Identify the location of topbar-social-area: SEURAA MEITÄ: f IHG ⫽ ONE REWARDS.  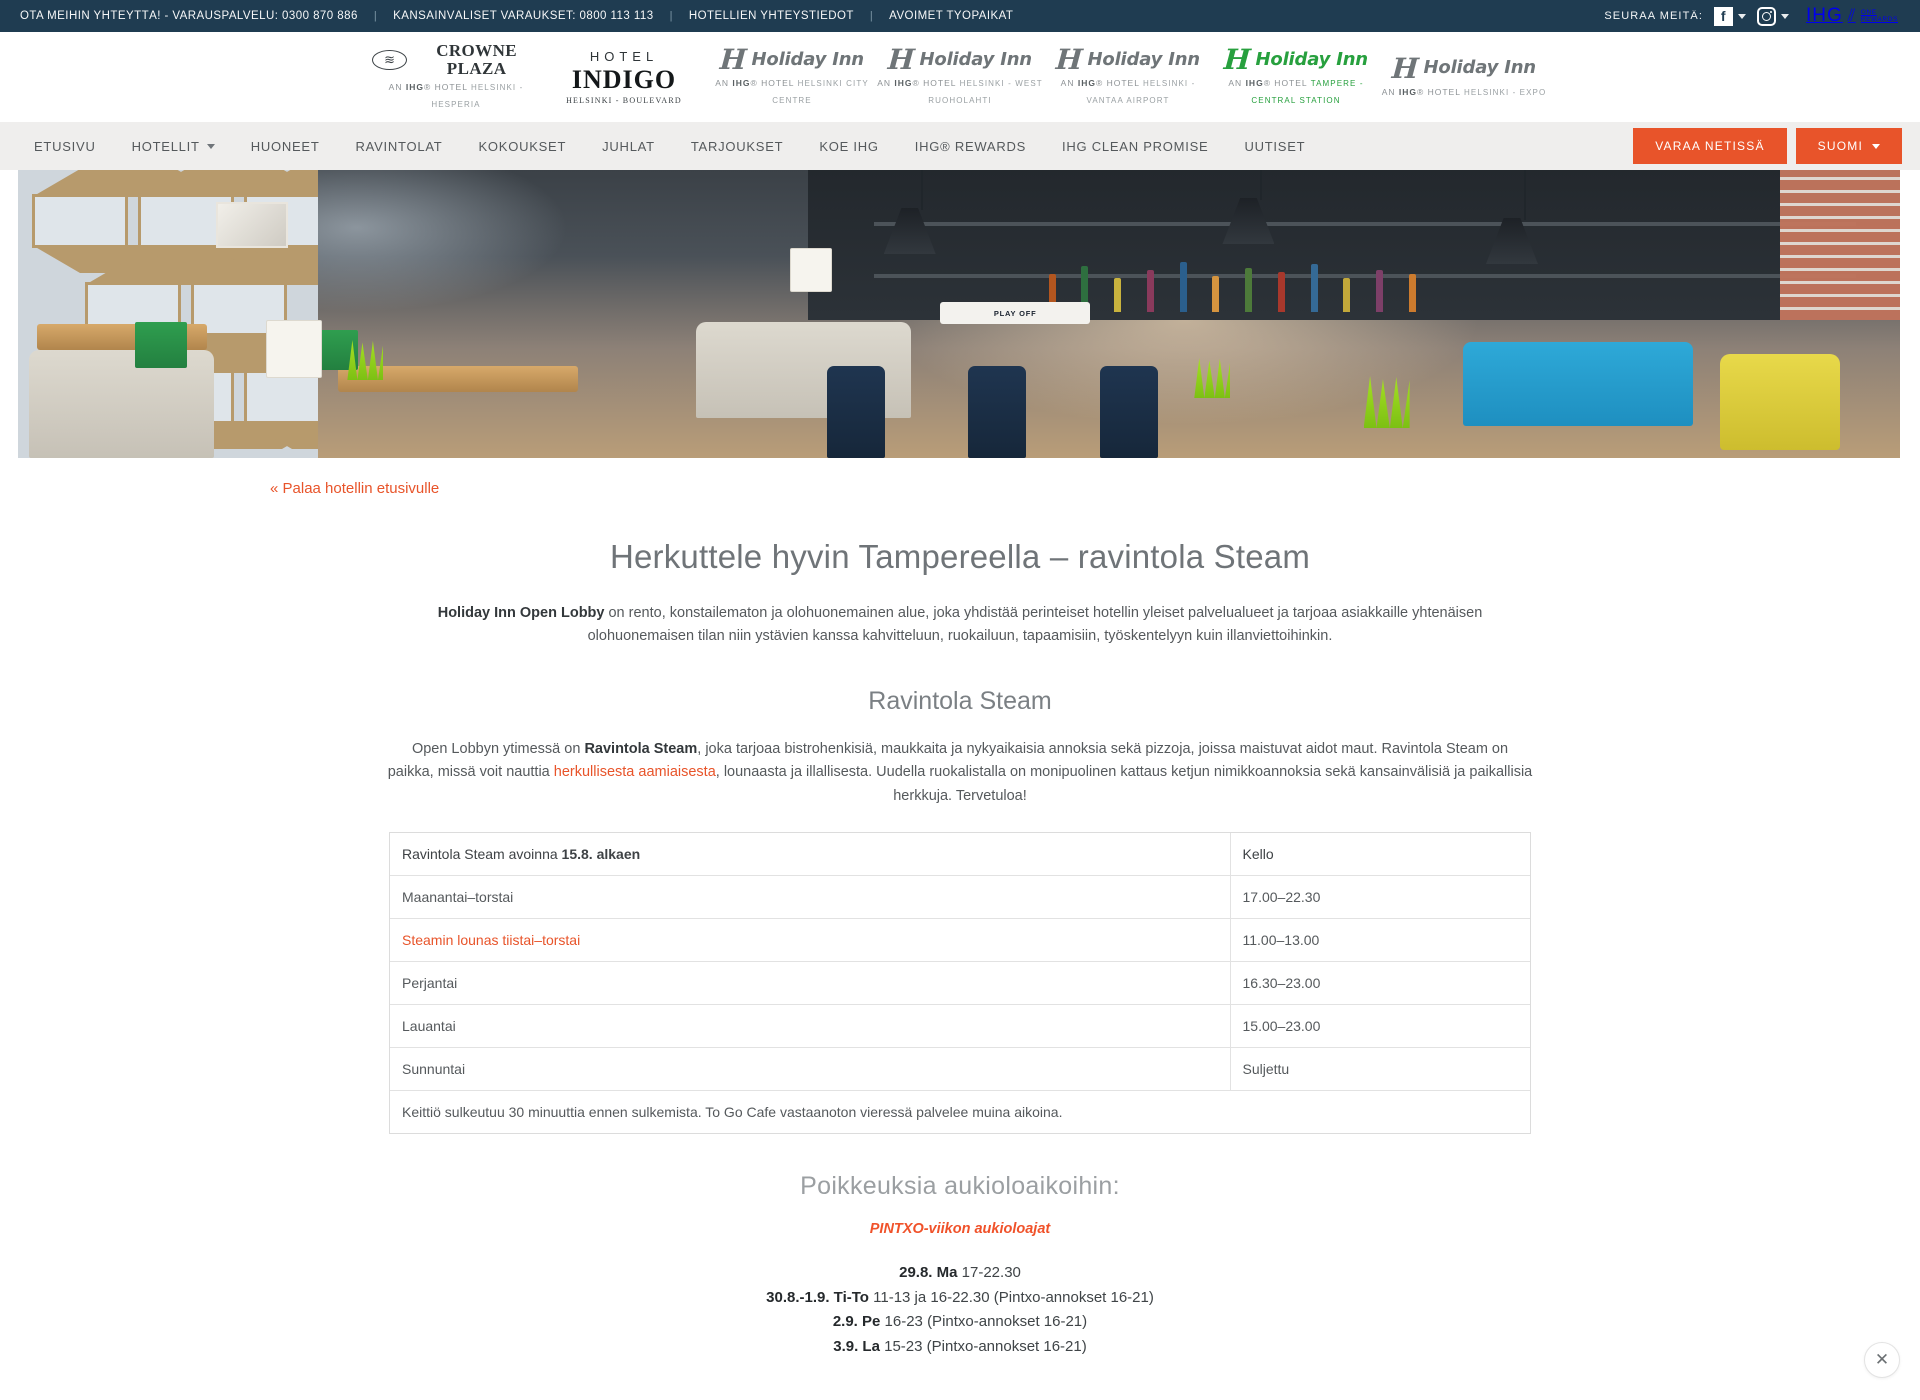
(1751, 16).